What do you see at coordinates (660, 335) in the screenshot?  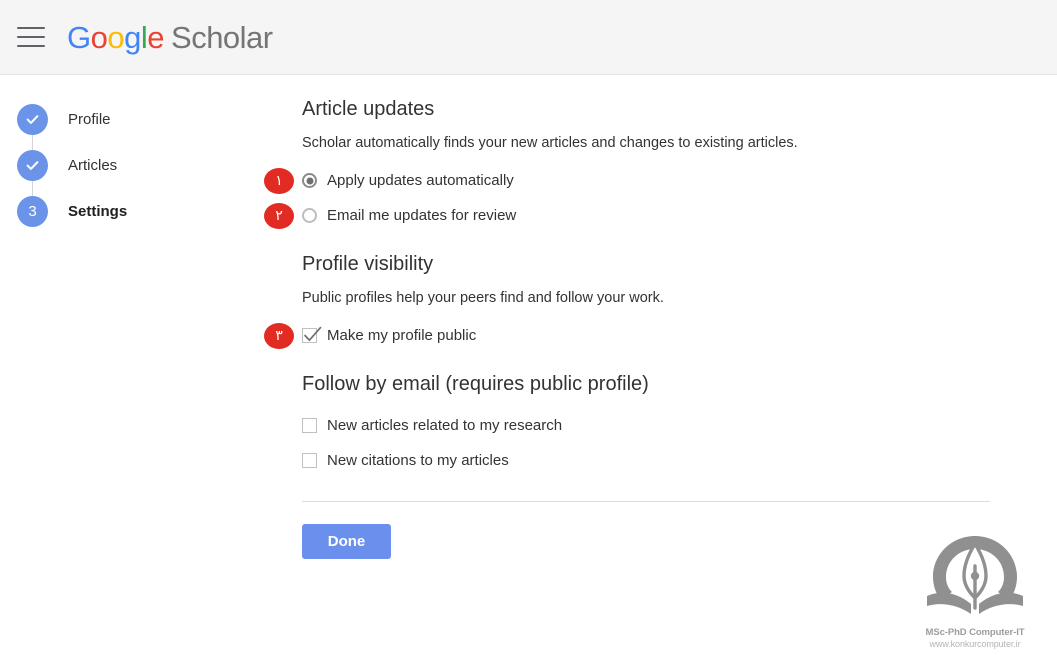 I see `checkbox-row-make-profile-public: ٣ Make my profile public` at bounding box center [660, 335].